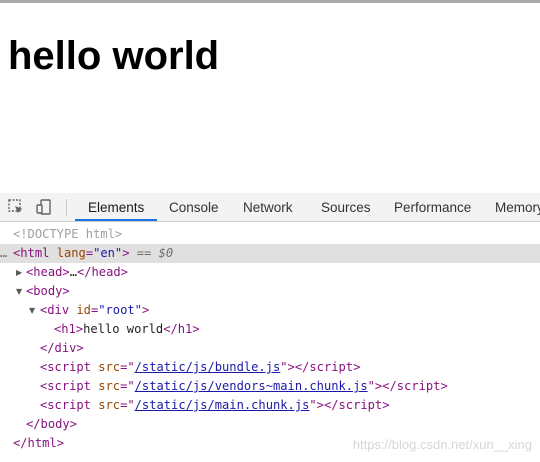 The image size is (540, 462). I want to click on body-close-line: </body>, so click(270, 424).